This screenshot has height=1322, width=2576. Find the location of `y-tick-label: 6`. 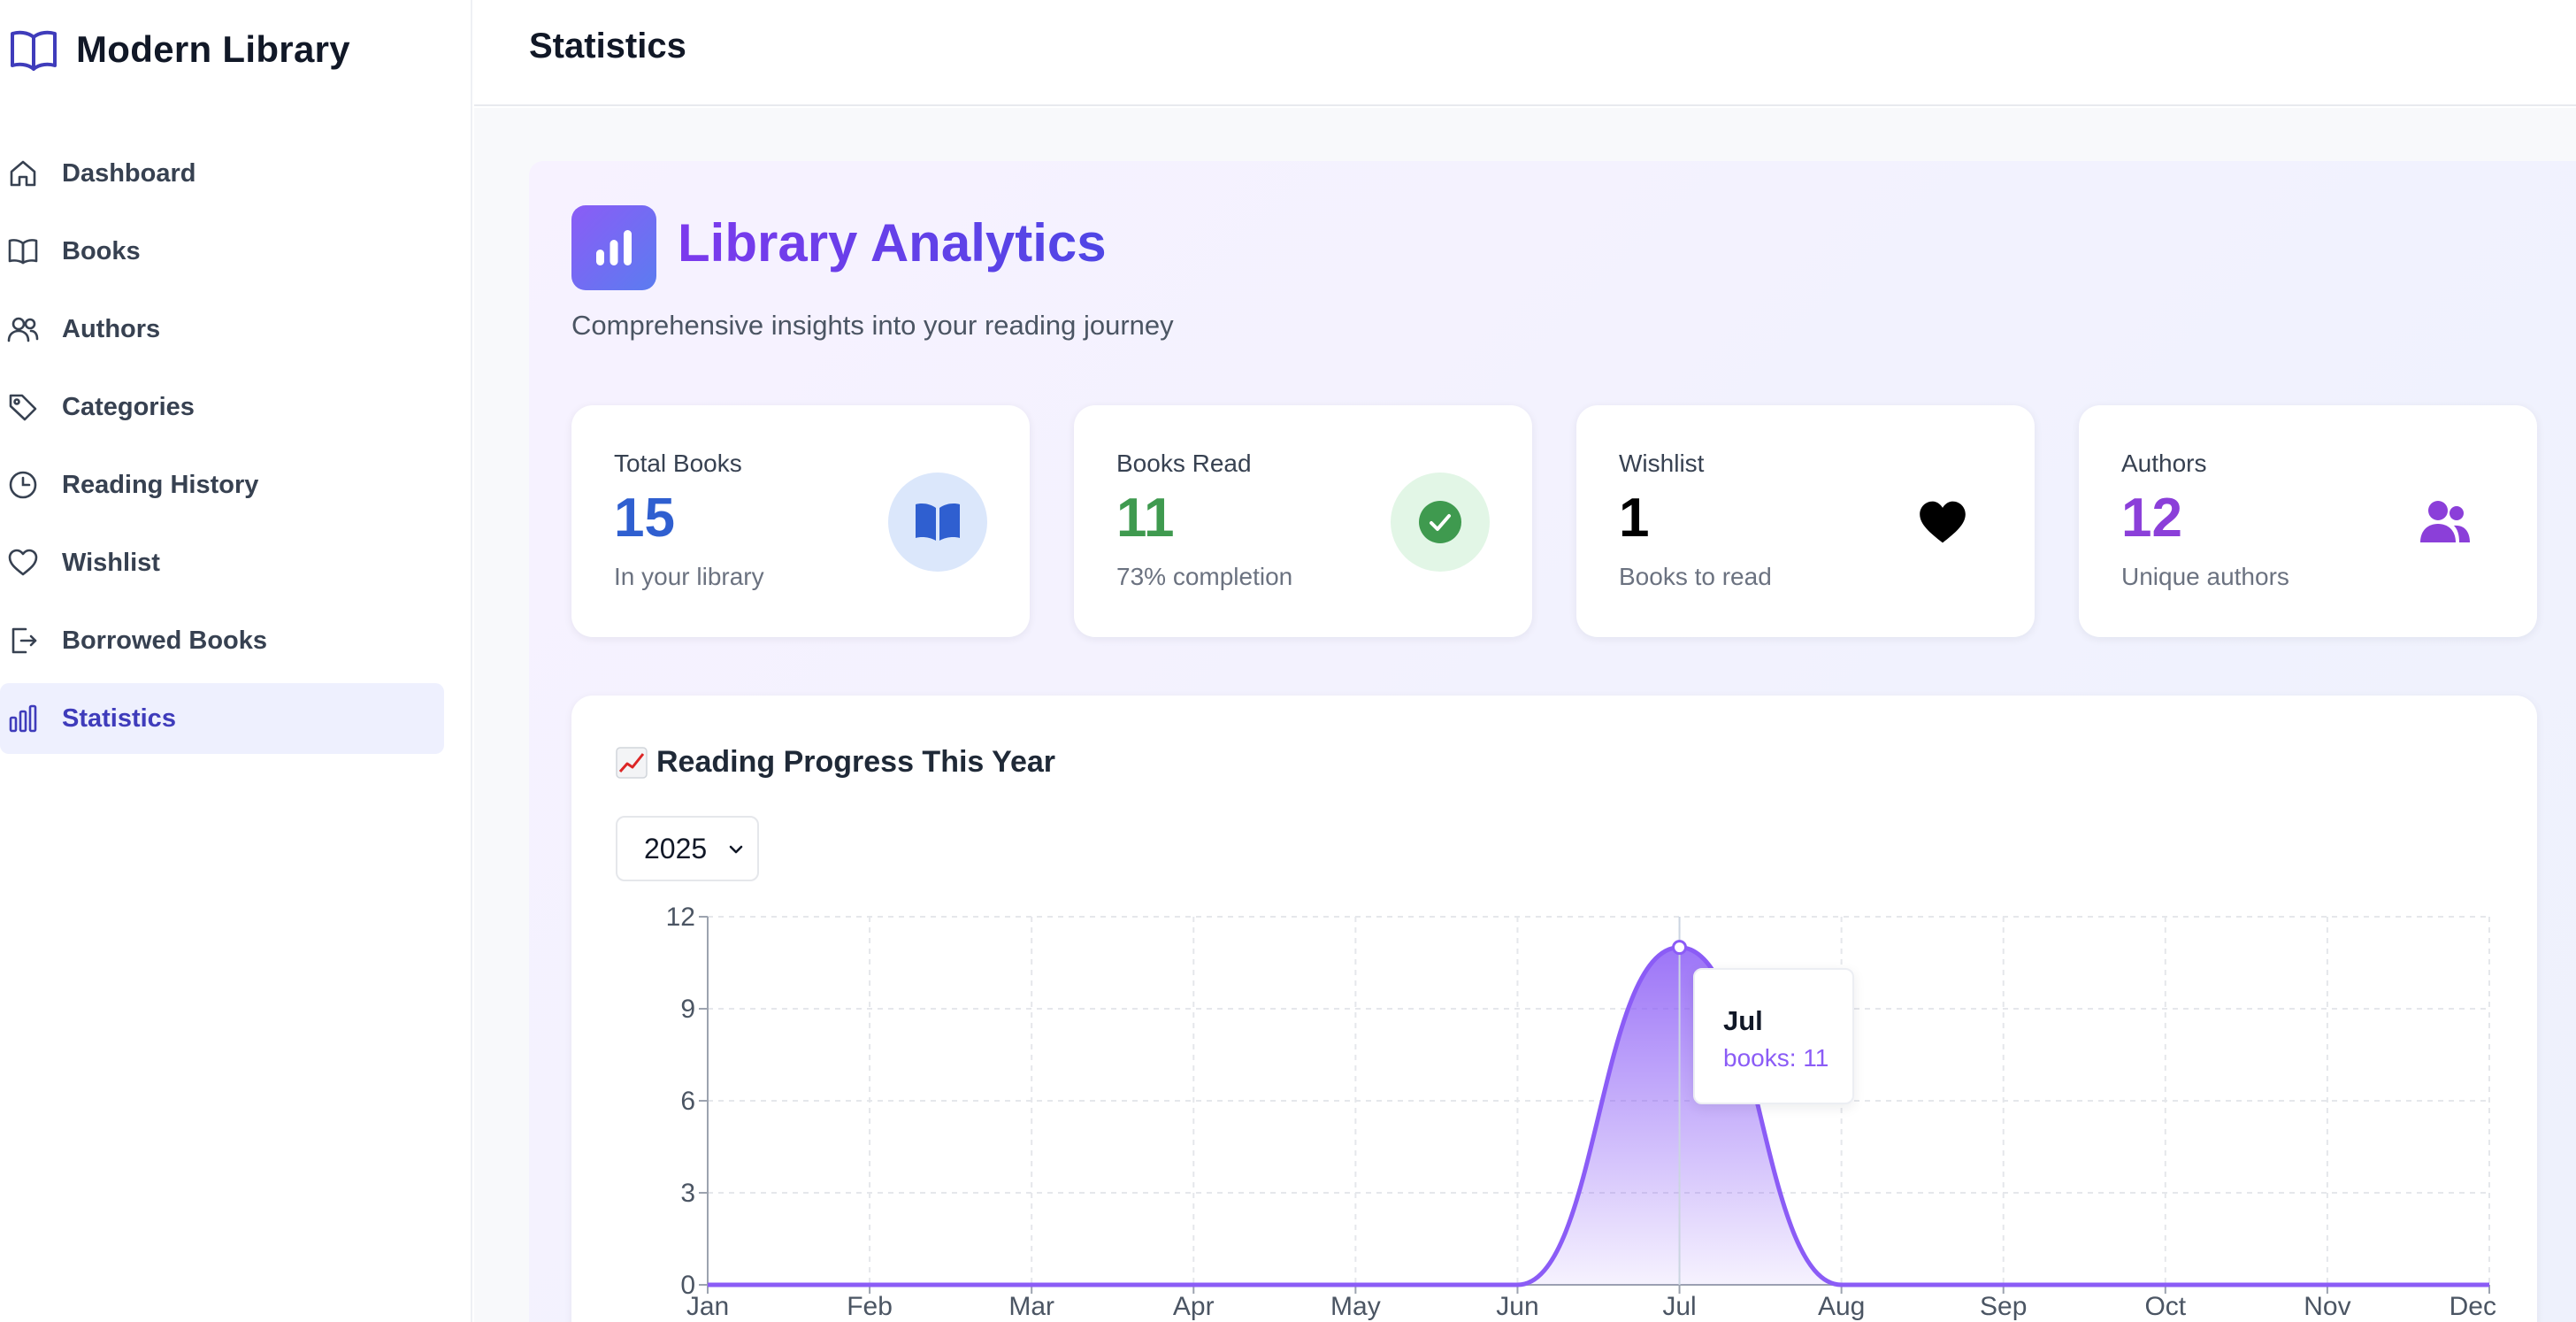

y-tick-label: 6 is located at coordinates (687, 1101).